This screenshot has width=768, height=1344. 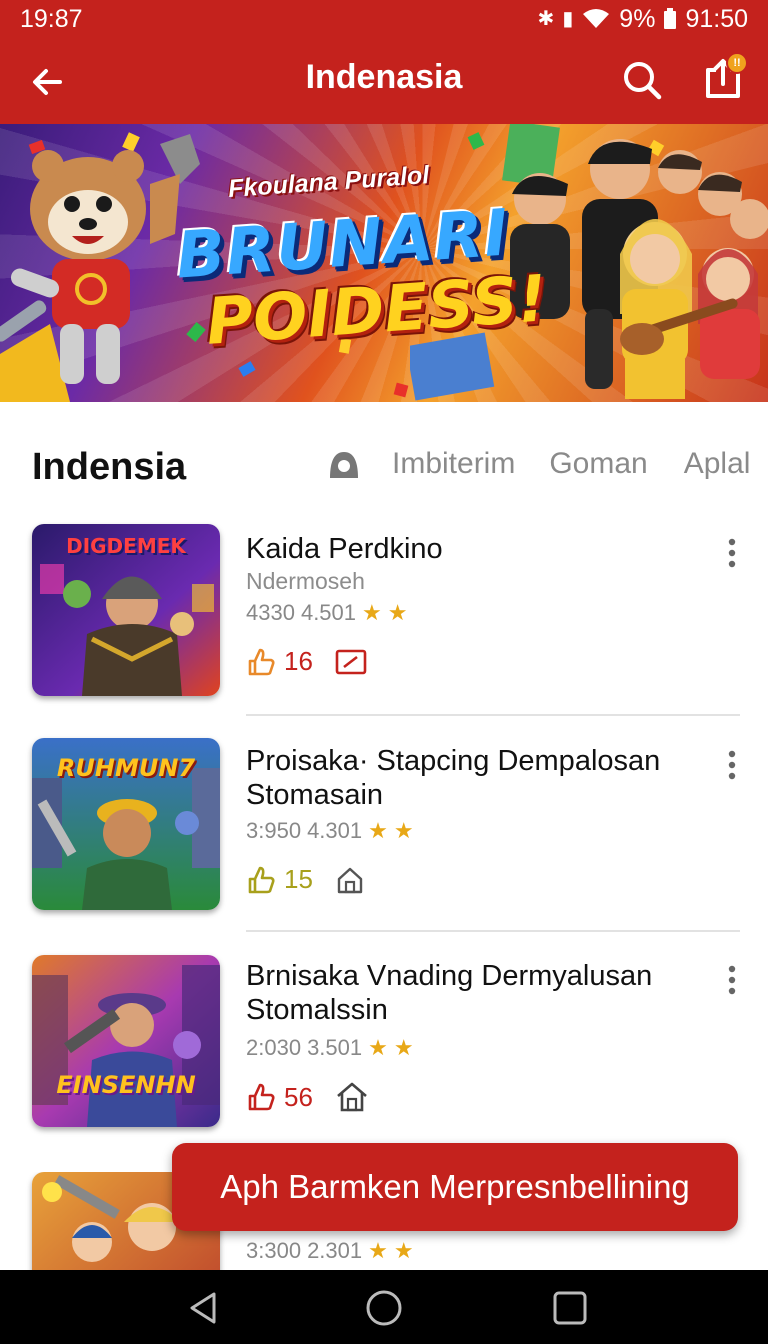 I want to click on tab-imbiterim: Imbiterim, so click(x=453, y=464).